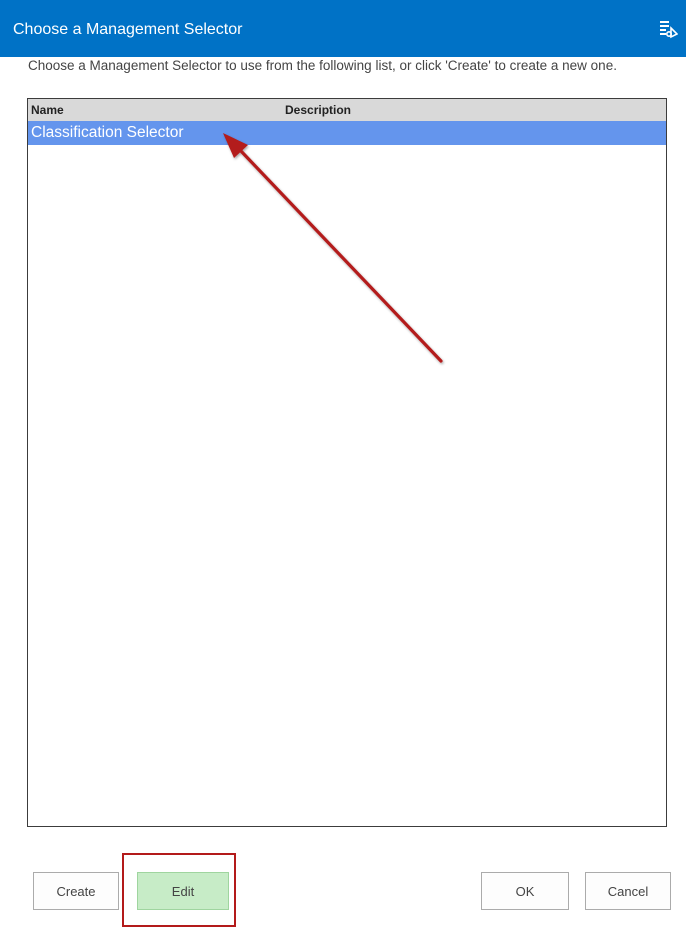 This screenshot has width=686, height=930. What do you see at coordinates (128, 29) in the screenshot?
I see `dialog-title: Choose a Management Selector` at bounding box center [128, 29].